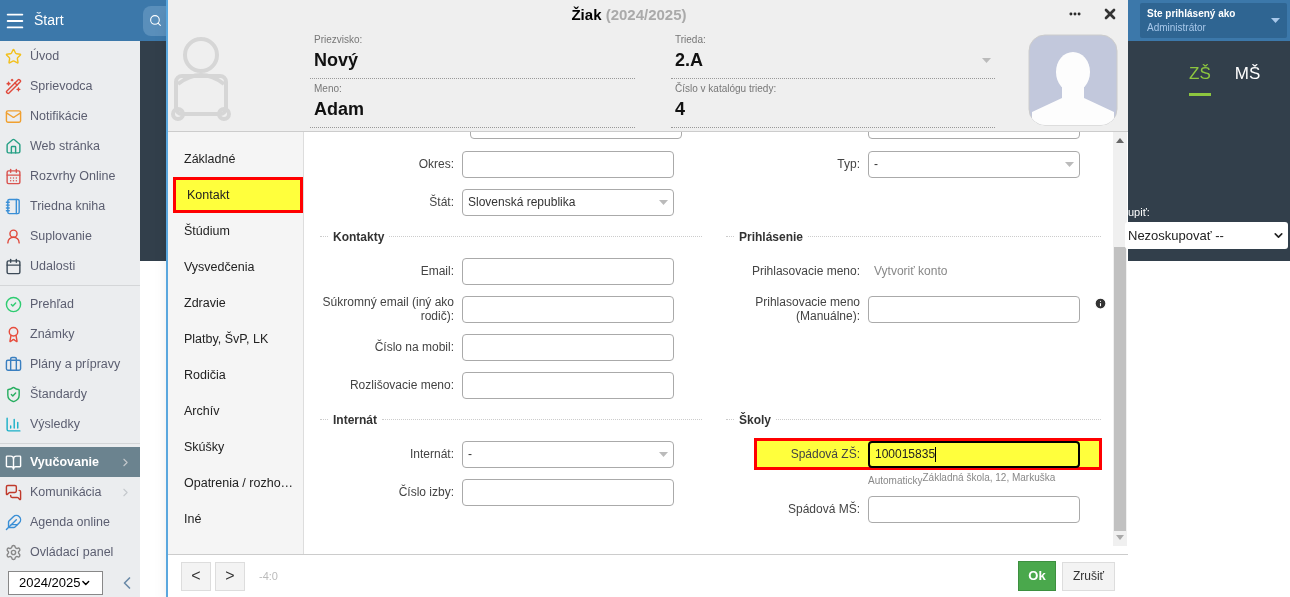 Image resolution: width=1290 pixels, height=597 pixels. I want to click on sidebar-item: Komunikácia, so click(70, 492).